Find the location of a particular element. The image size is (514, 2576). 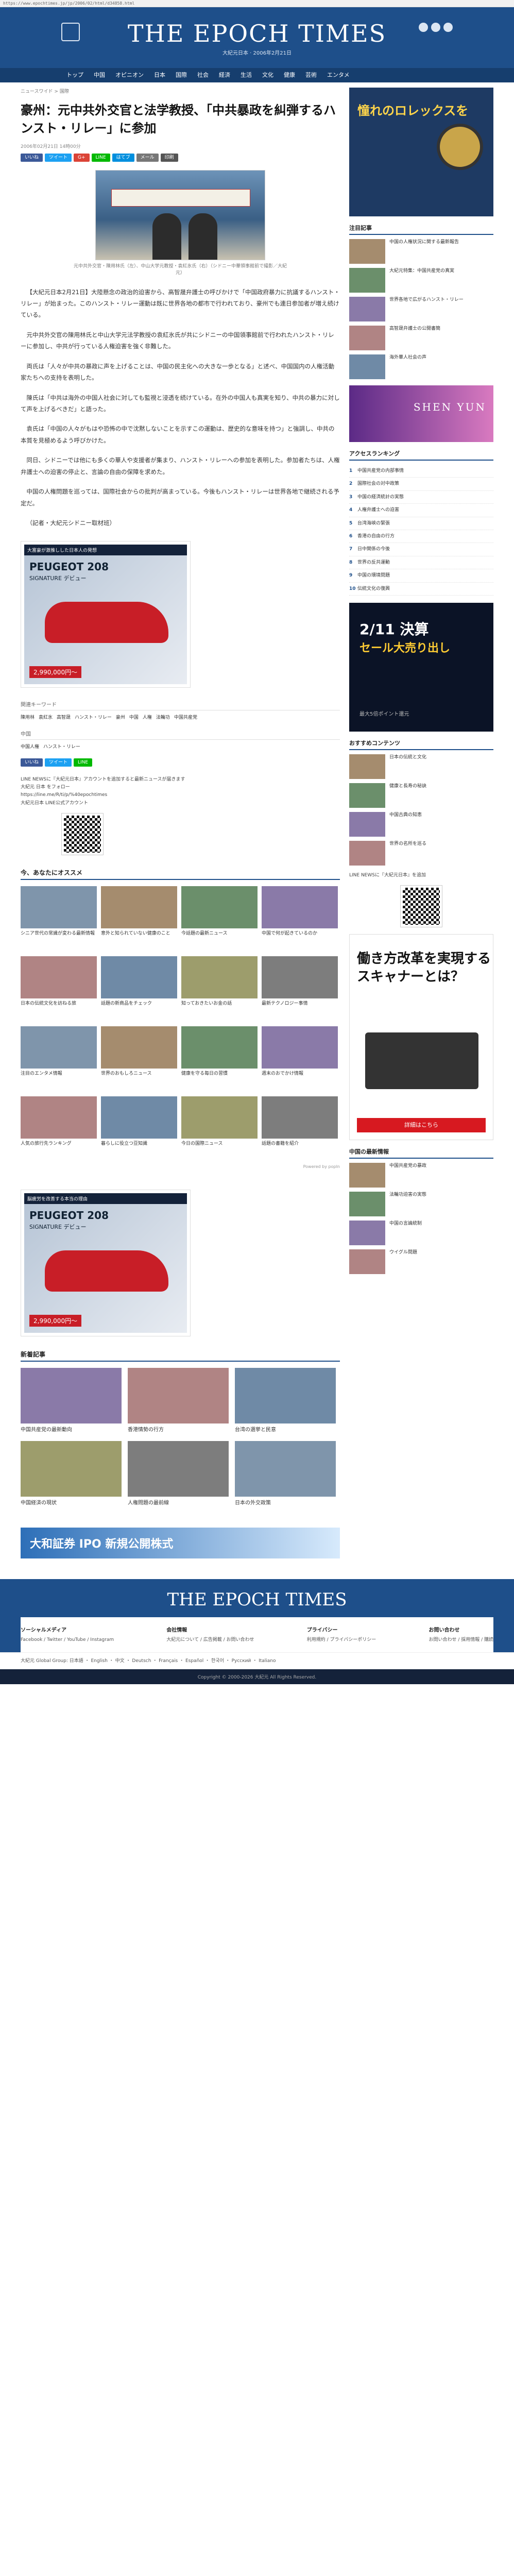

line-follow-label: 大紀元 日本 をフォロー is located at coordinates (180, 787).